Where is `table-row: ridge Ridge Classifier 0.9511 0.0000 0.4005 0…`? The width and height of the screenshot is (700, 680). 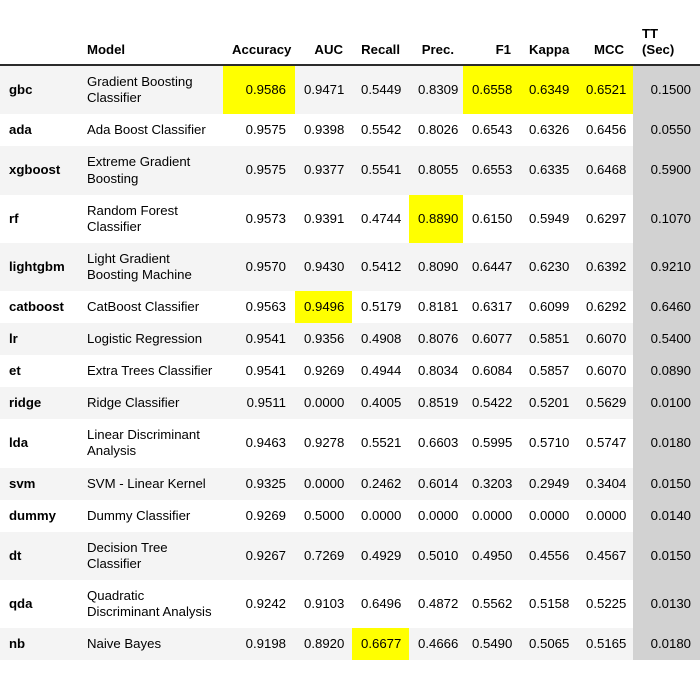
table-row: ridge Ridge Classifier 0.9511 0.0000 0.4005 0… is located at coordinates (350, 403).